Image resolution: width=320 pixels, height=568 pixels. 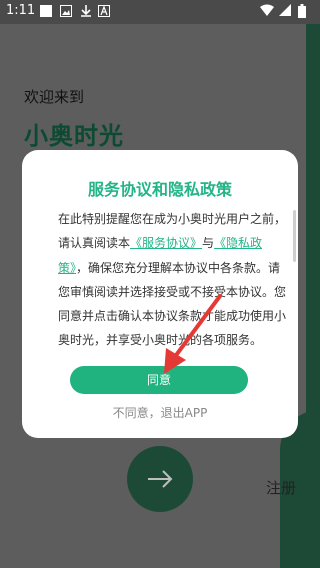 What do you see at coordinates (294, 236) in the screenshot?
I see `dialog-scrollbar` at bounding box center [294, 236].